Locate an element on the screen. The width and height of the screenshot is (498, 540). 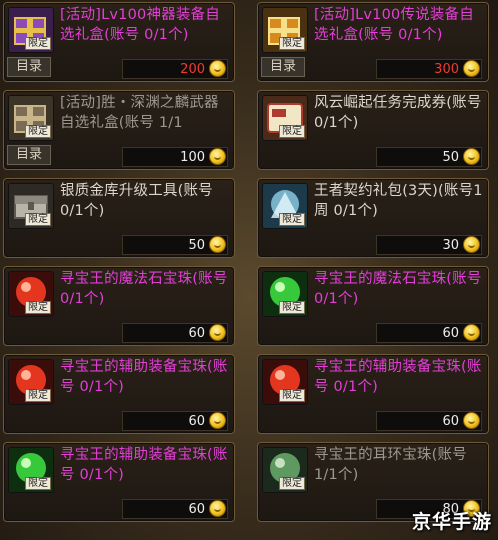
price-value: 100 is located at coordinates (192, 157).